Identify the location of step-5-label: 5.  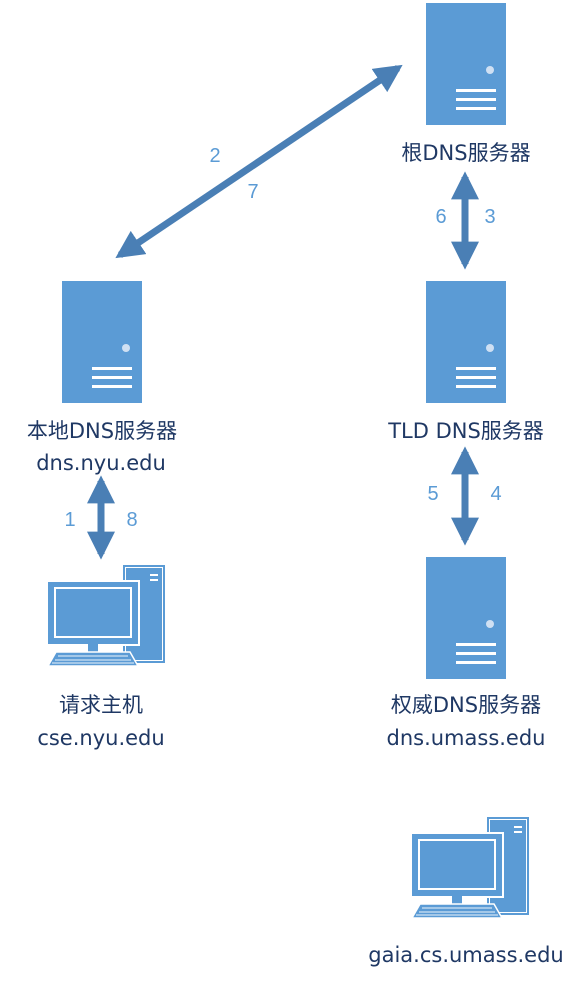
(432, 494).